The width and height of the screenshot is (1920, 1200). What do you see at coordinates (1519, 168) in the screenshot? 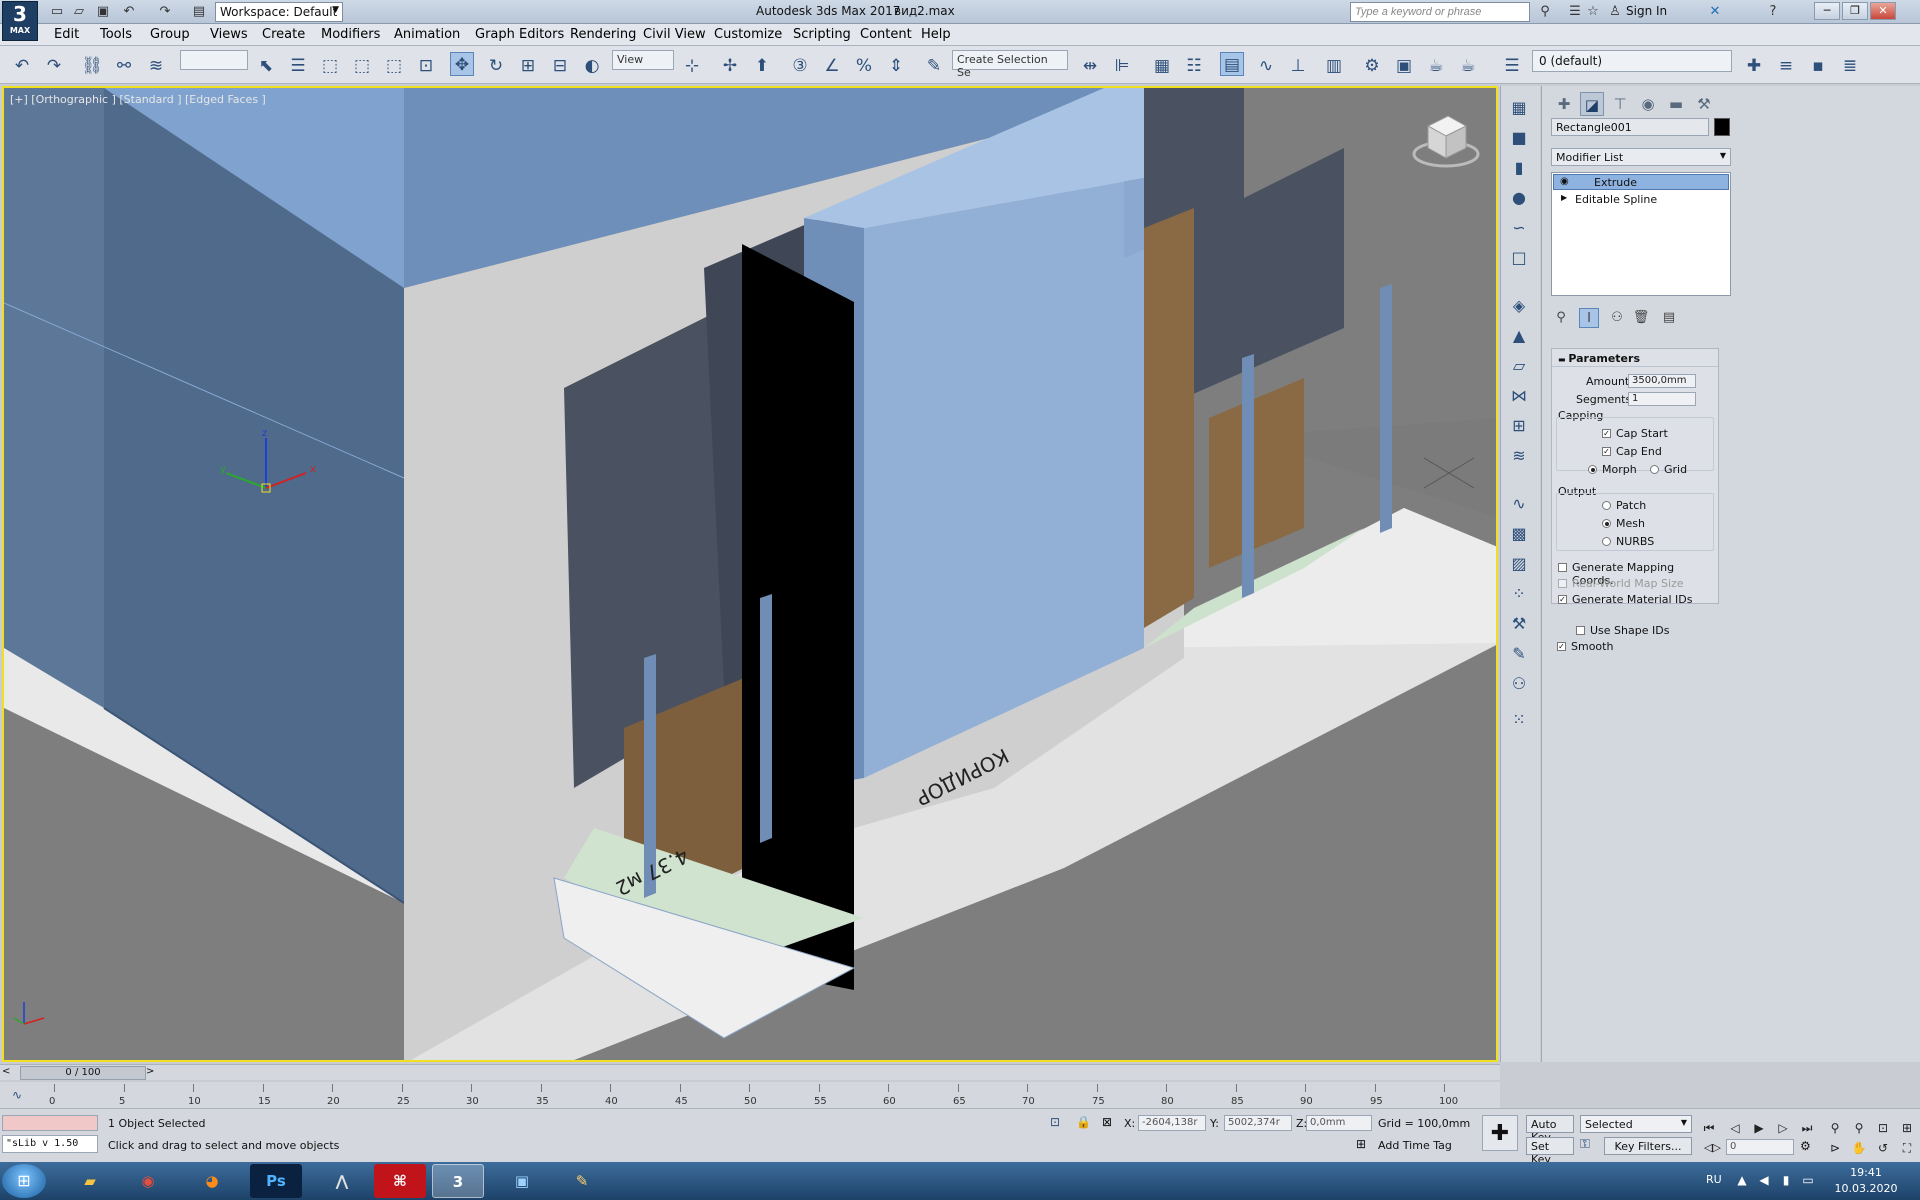
I see `cylinder-icon: ▮` at bounding box center [1519, 168].